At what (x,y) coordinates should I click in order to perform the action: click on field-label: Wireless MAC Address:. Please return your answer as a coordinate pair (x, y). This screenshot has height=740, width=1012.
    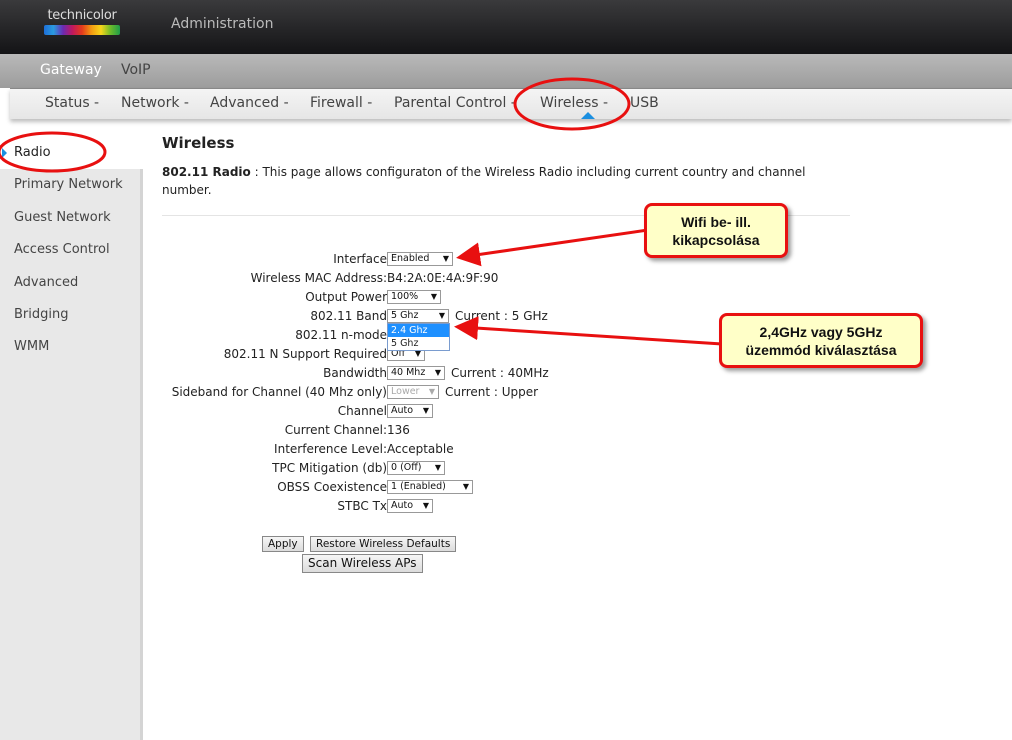
    Looking at the image, I should click on (318, 278).